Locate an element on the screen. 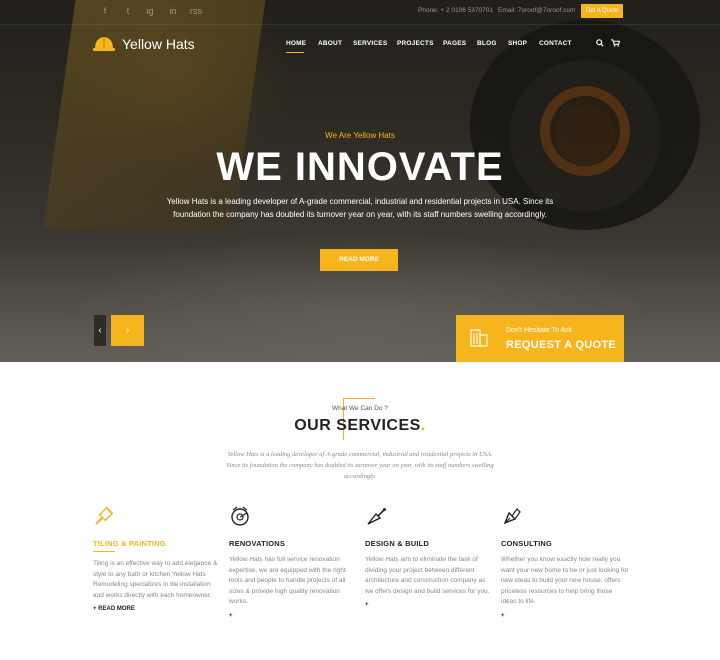  service-read-more: + READ MORE is located at coordinates (157, 609).